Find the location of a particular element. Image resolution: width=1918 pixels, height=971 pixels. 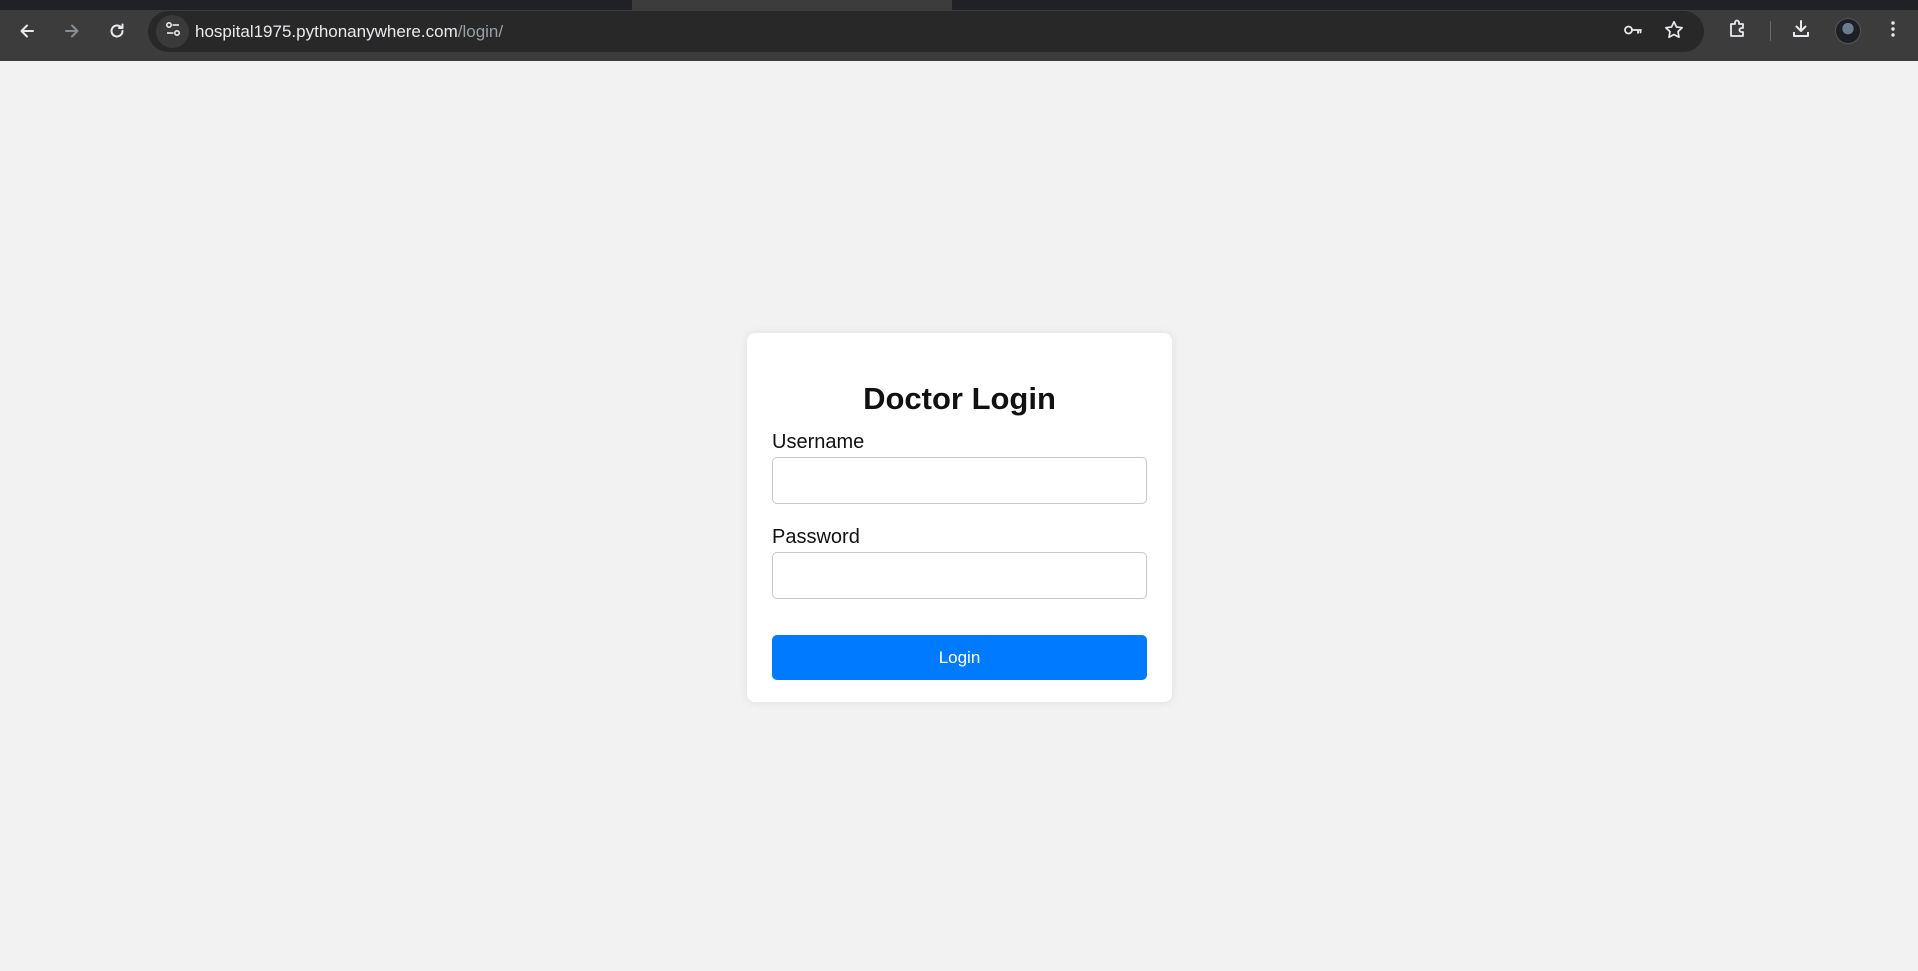

extensions-button is located at coordinates (1738, 31).